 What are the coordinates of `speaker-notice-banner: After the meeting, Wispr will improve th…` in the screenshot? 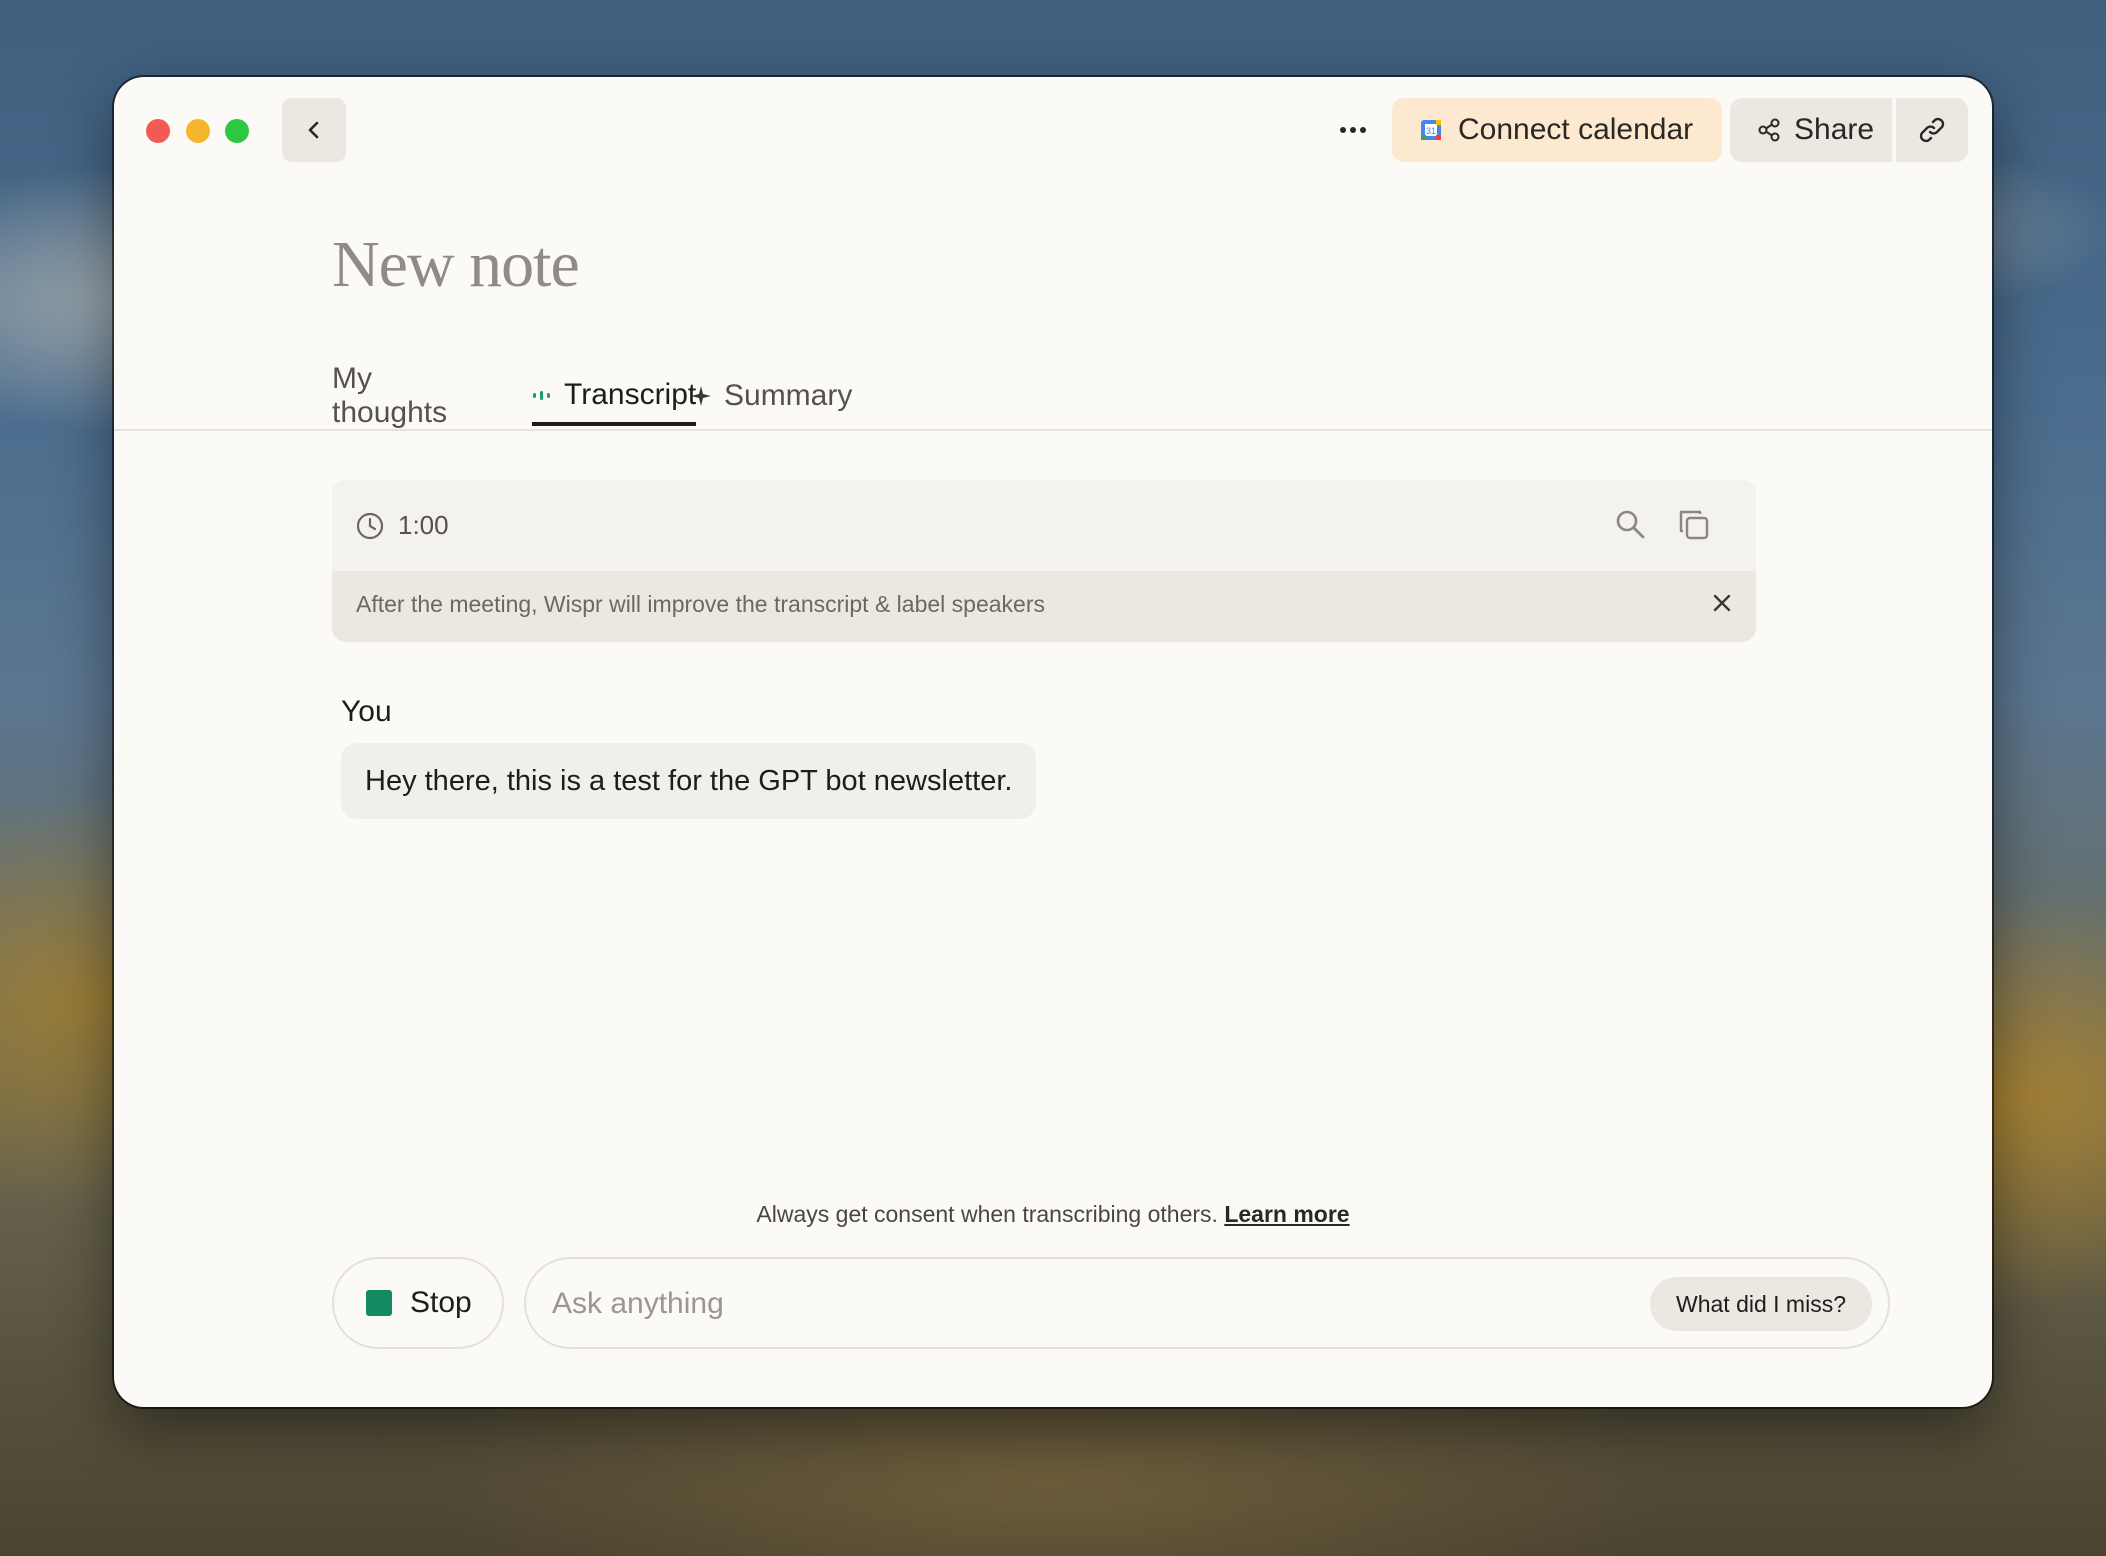 It's located at (1044, 606).